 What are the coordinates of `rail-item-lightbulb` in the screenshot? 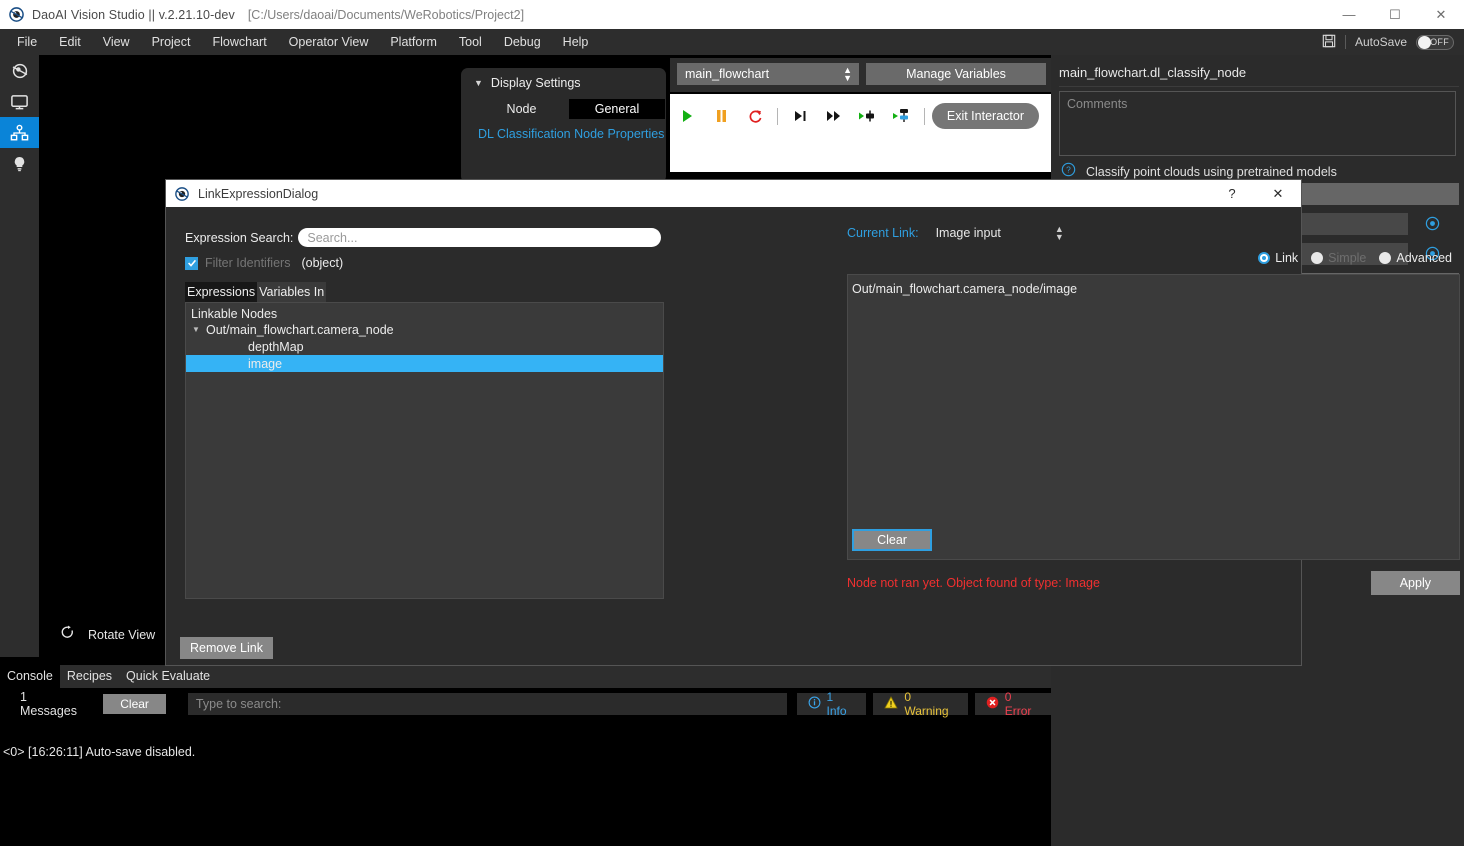 It's located at (19, 163).